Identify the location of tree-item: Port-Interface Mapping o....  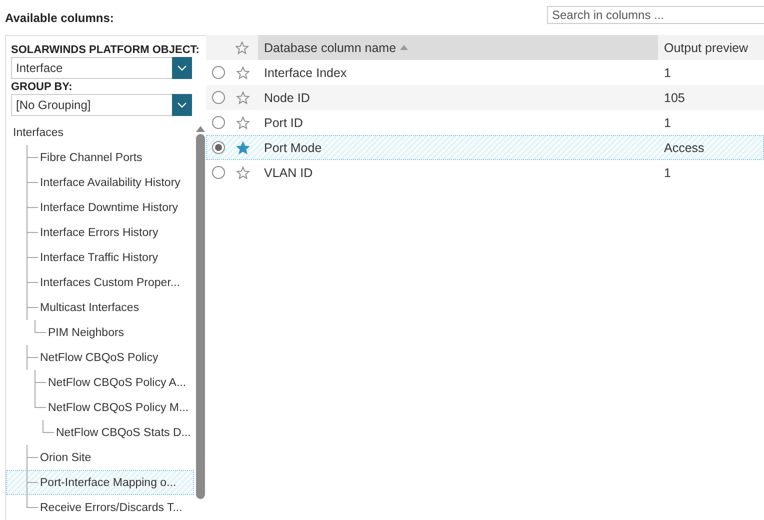
(100, 482).